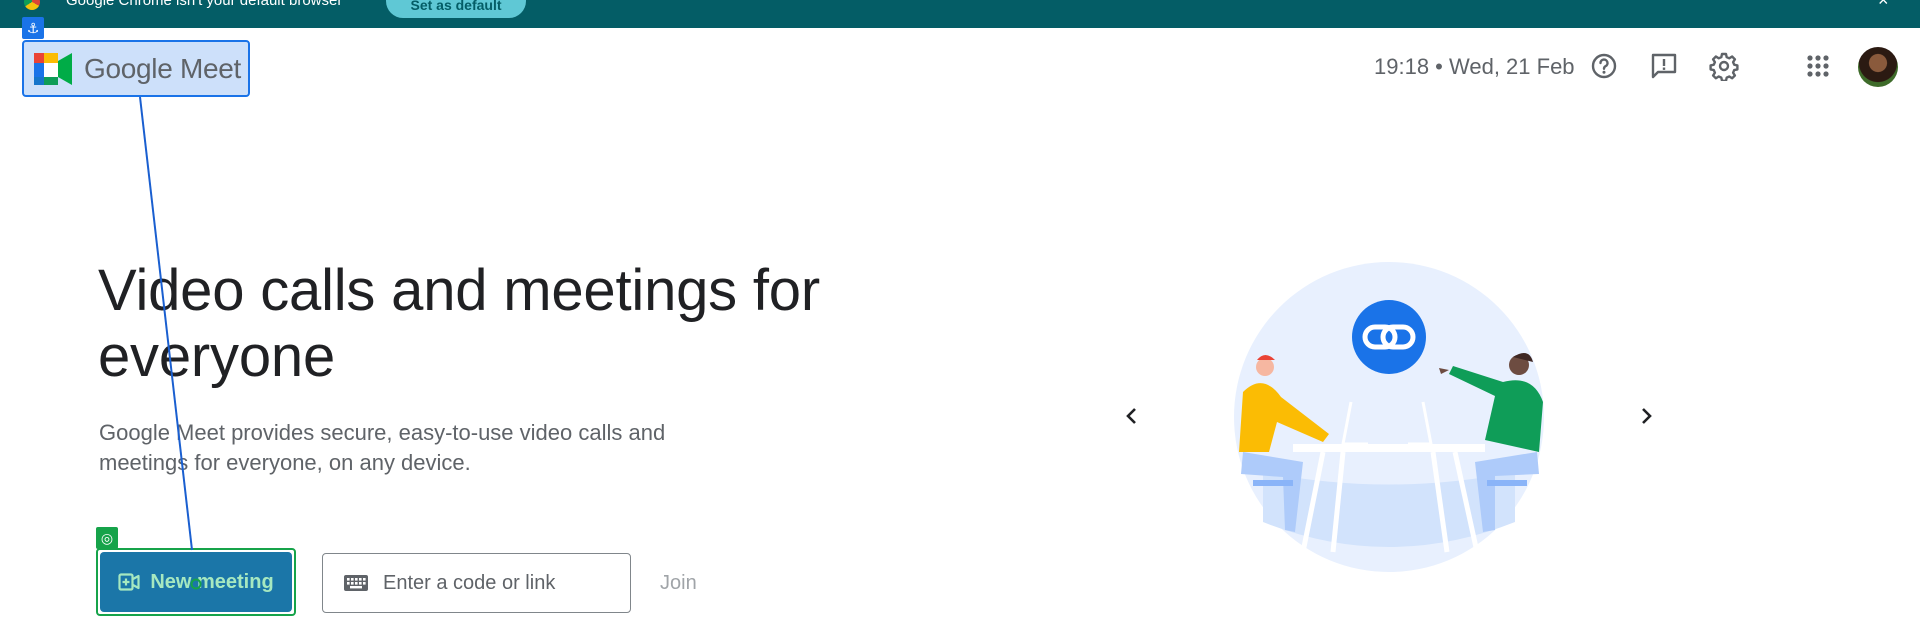 This screenshot has width=1920, height=635. I want to click on set-default-button: Set as default, so click(456, 9).